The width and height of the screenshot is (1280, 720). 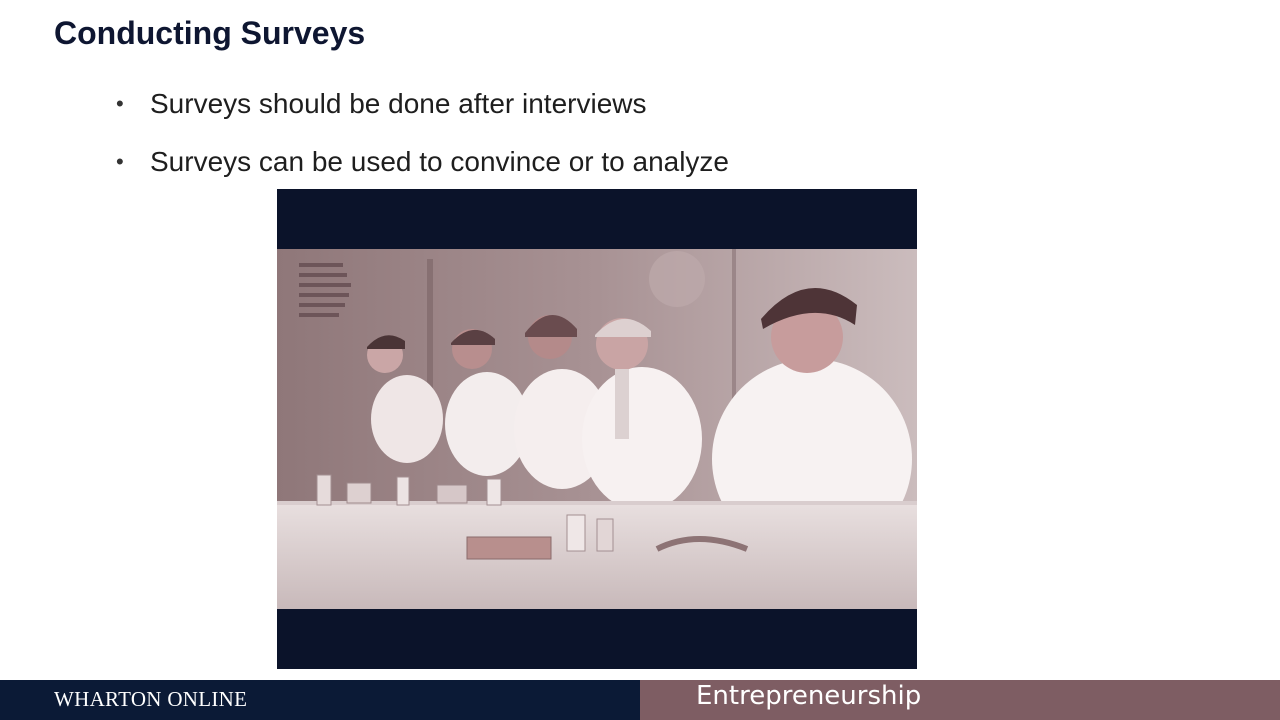 I want to click on footer-brand: WHARTON ONLINE, so click(x=151, y=699).